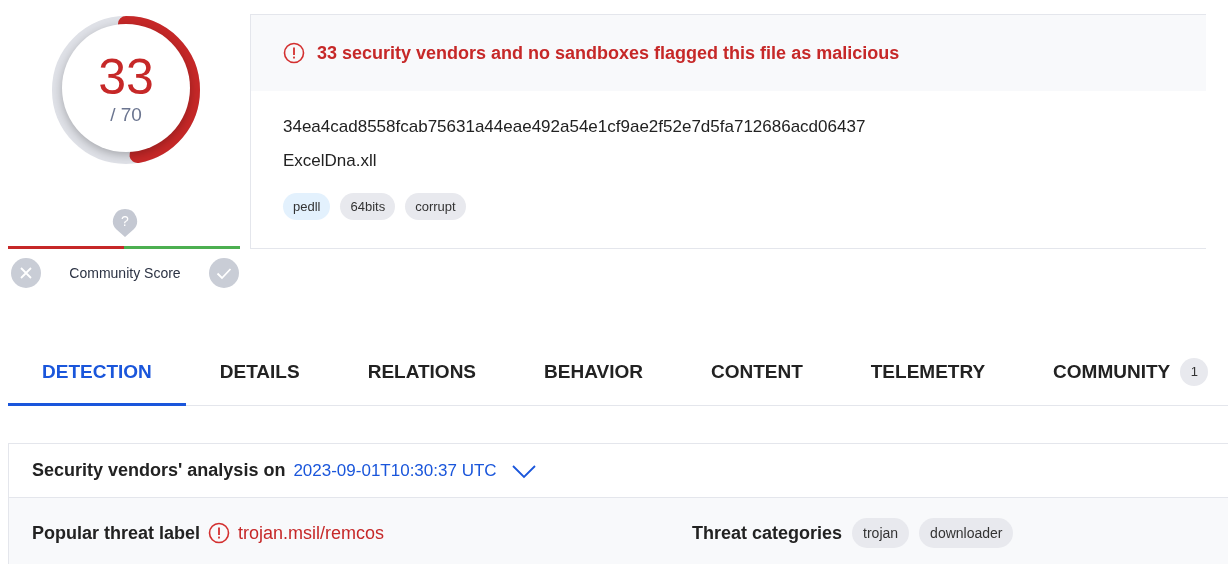 This screenshot has width=1228, height=564. Describe the element at coordinates (125, 273) in the screenshot. I see `community-score-label: Community Score` at that location.